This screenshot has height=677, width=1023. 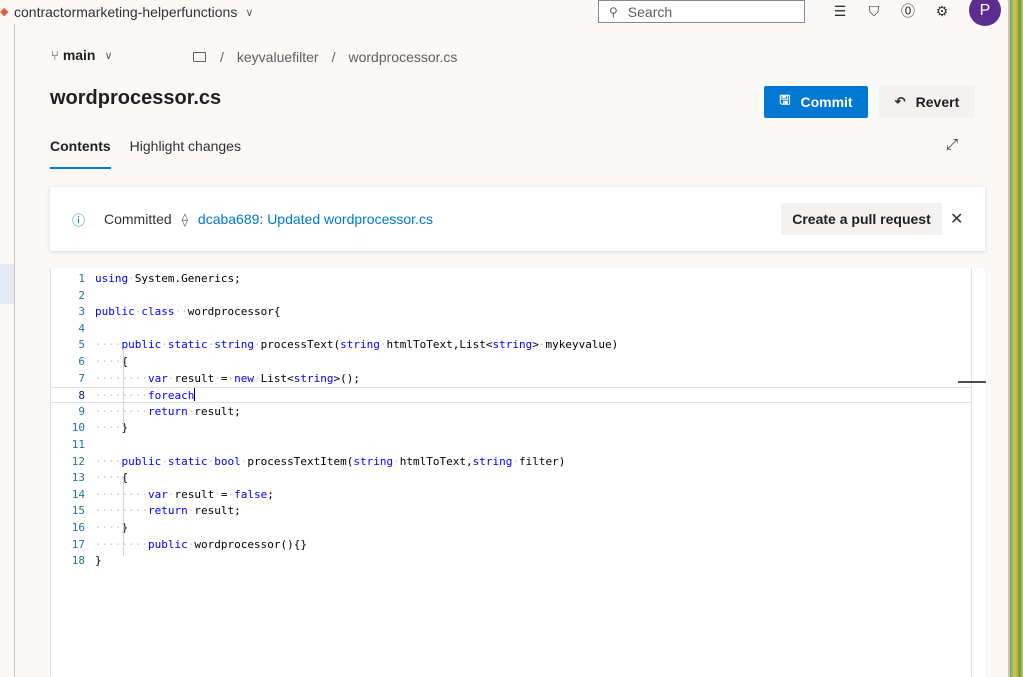 What do you see at coordinates (81, 345) in the screenshot?
I see `line-number: 5` at bounding box center [81, 345].